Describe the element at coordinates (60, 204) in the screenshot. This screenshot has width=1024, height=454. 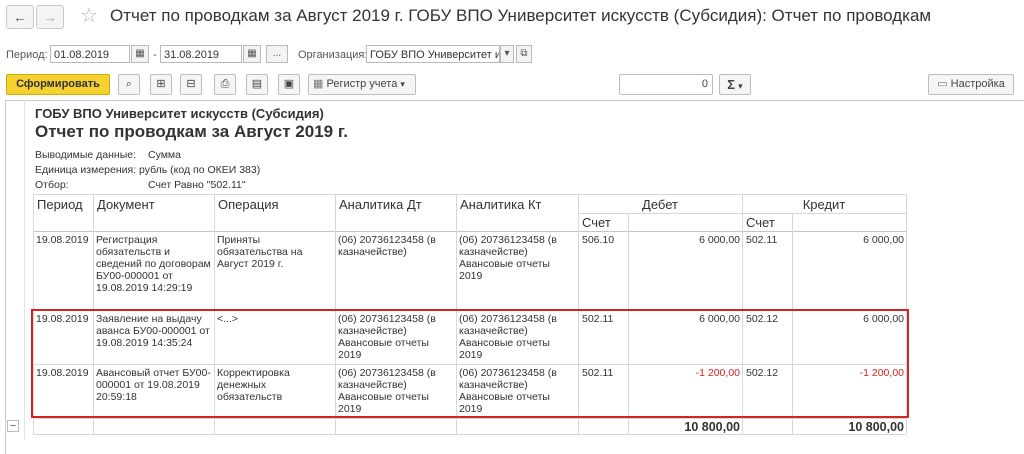
I see `col-header-period: Период` at that location.